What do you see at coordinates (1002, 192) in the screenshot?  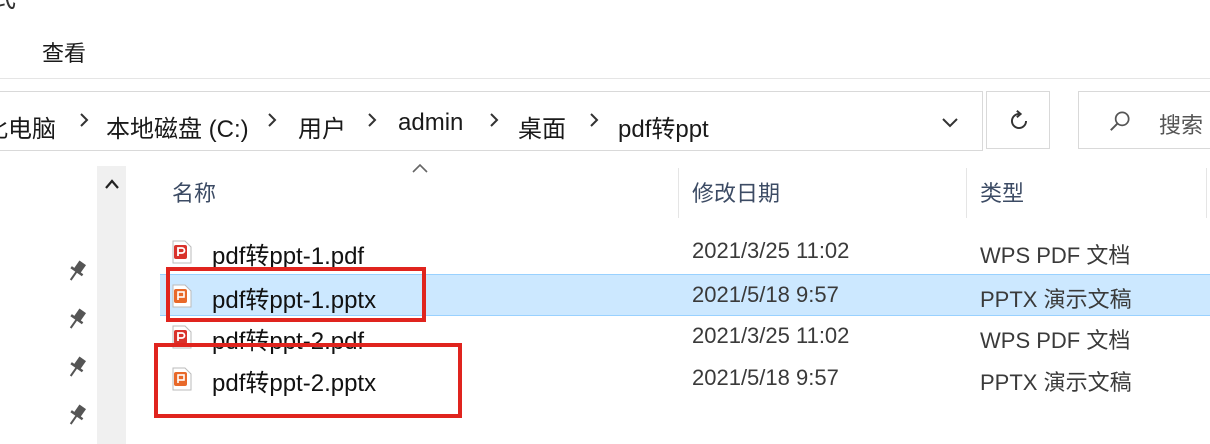 I see `column-header-type: 类型` at bounding box center [1002, 192].